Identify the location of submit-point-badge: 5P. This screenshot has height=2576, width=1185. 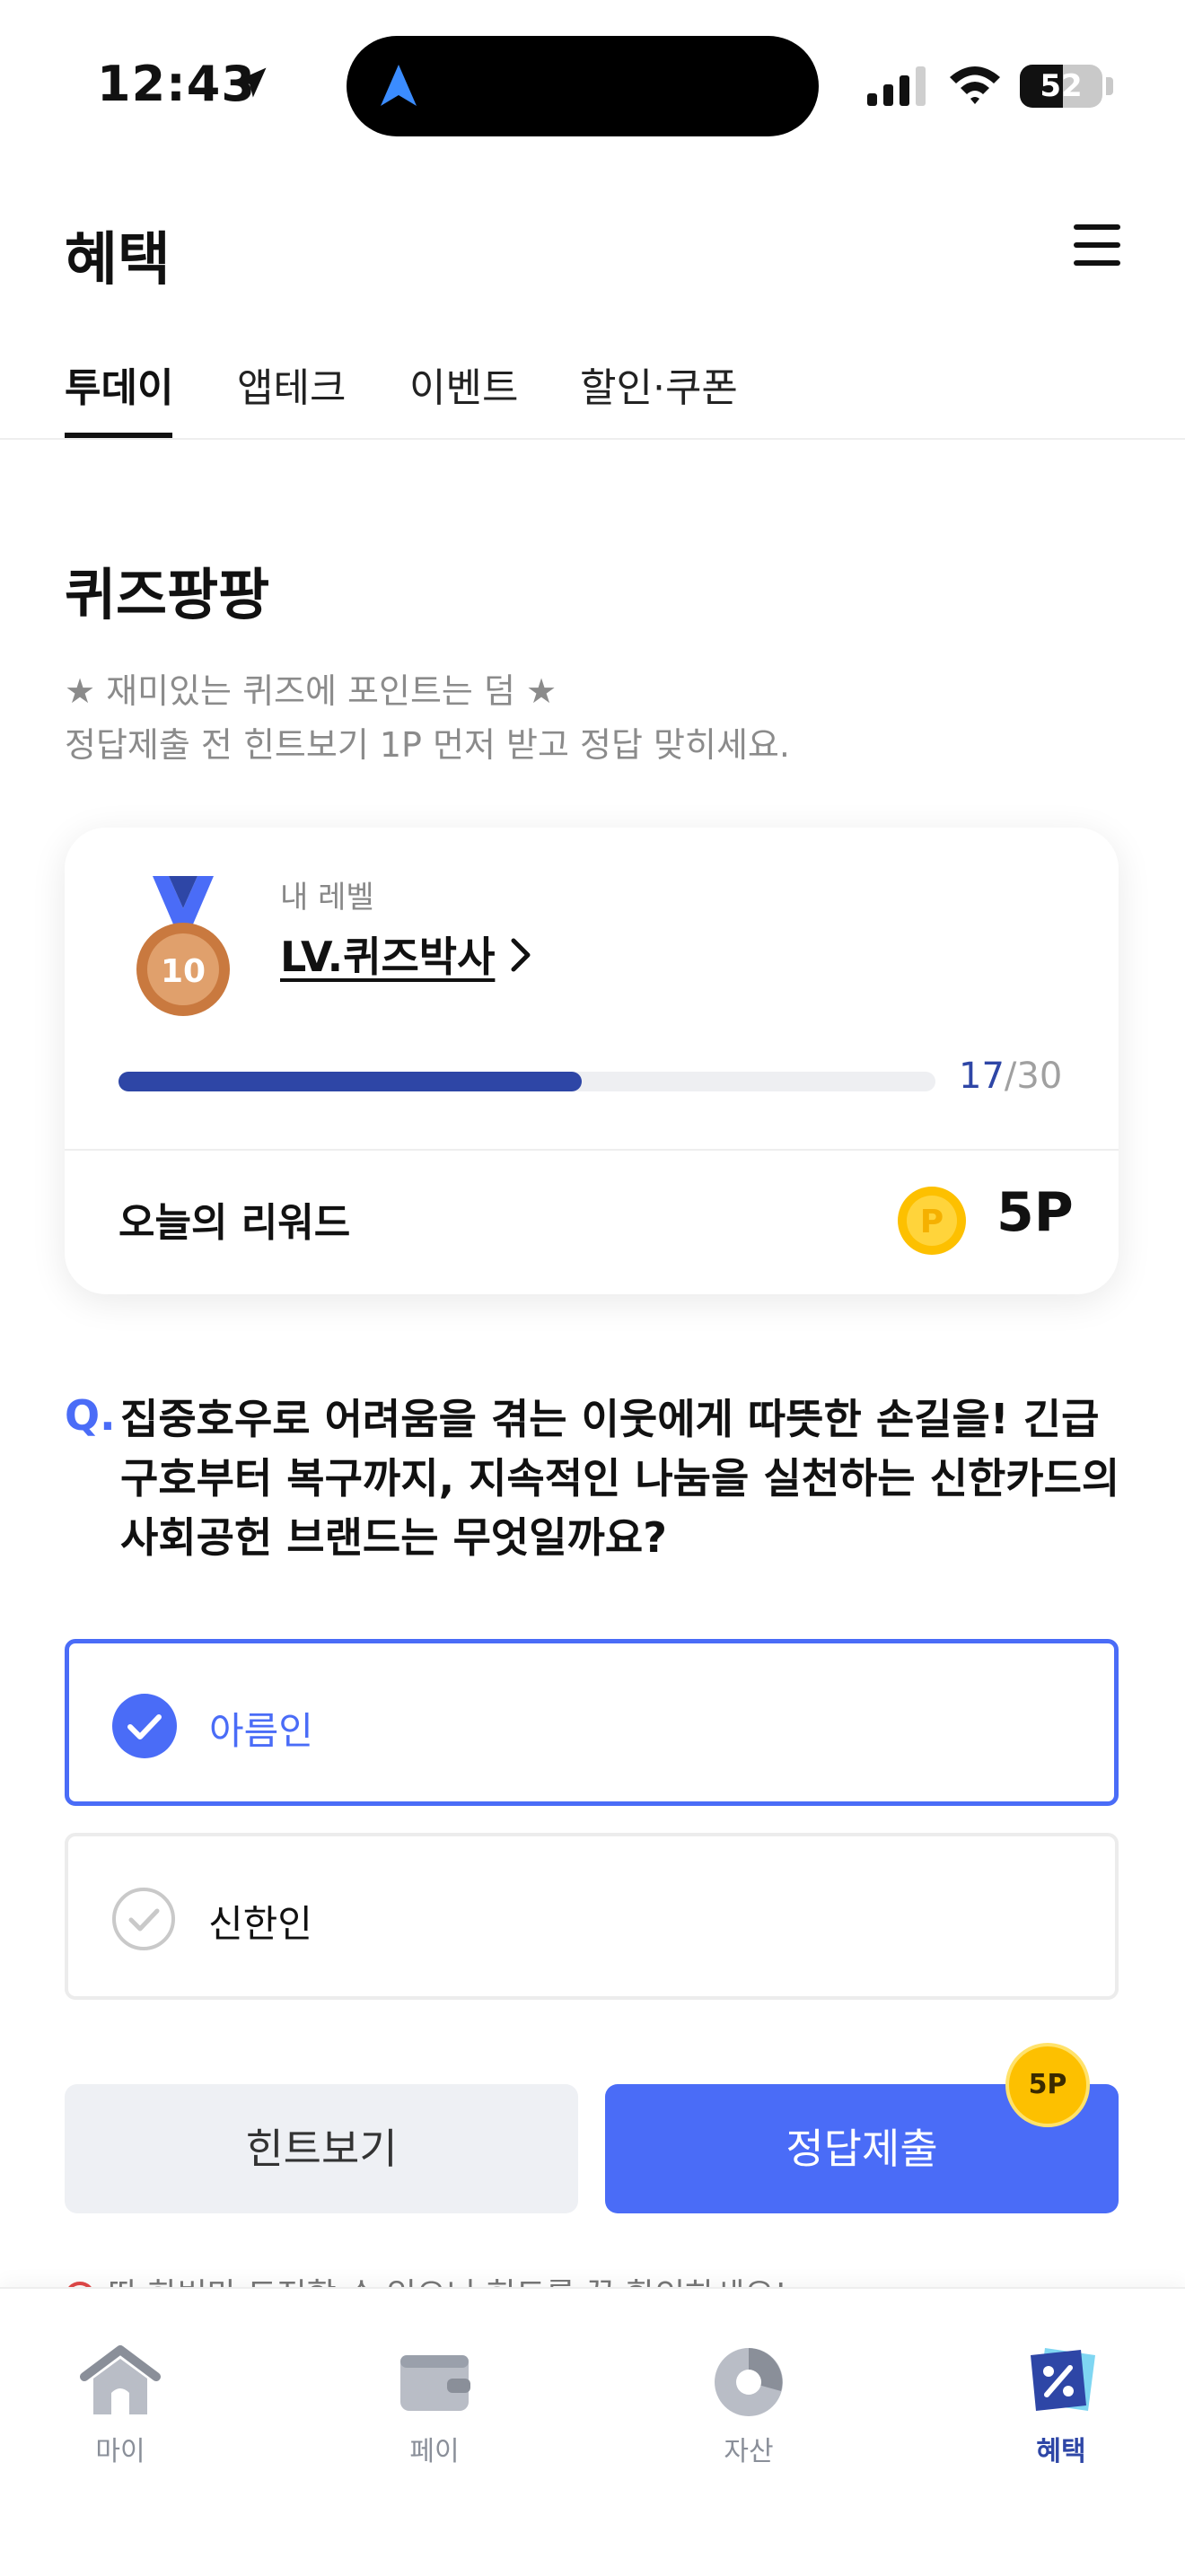
(1047, 2085).